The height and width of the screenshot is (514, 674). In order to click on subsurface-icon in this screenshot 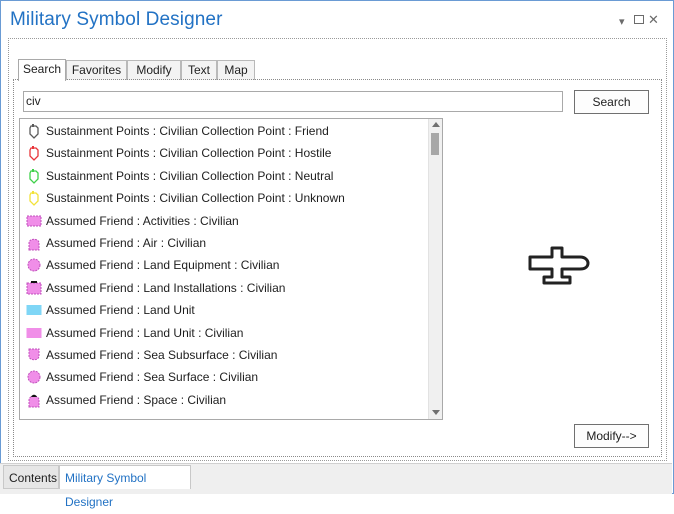, I will do `click(34, 355)`.